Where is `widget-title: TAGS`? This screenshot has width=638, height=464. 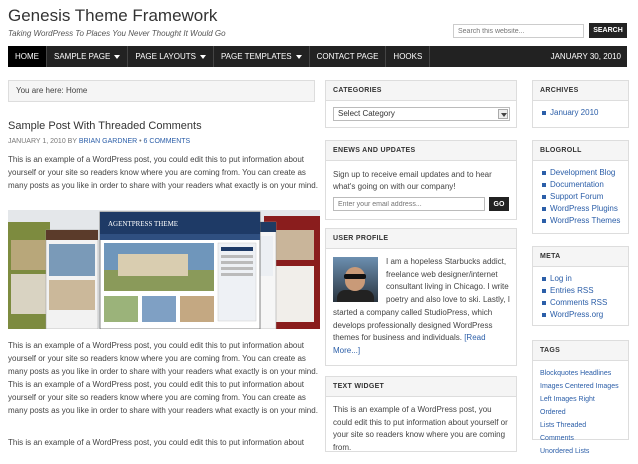 widget-title: TAGS is located at coordinates (580, 351).